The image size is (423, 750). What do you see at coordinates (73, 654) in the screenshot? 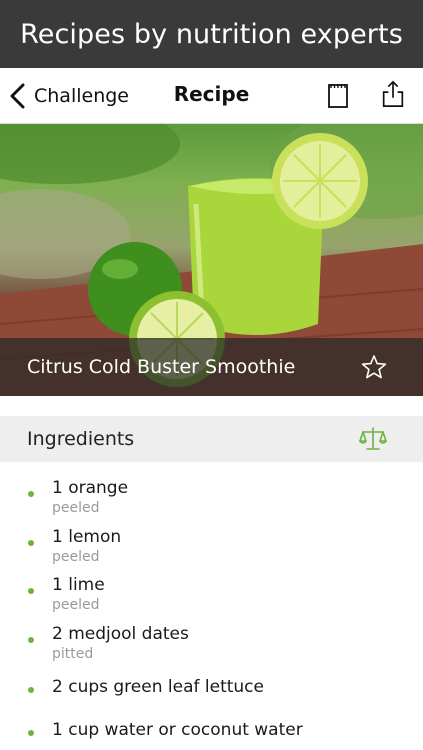
I see `ingredient-note: pitted` at bounding box center [73, 654].